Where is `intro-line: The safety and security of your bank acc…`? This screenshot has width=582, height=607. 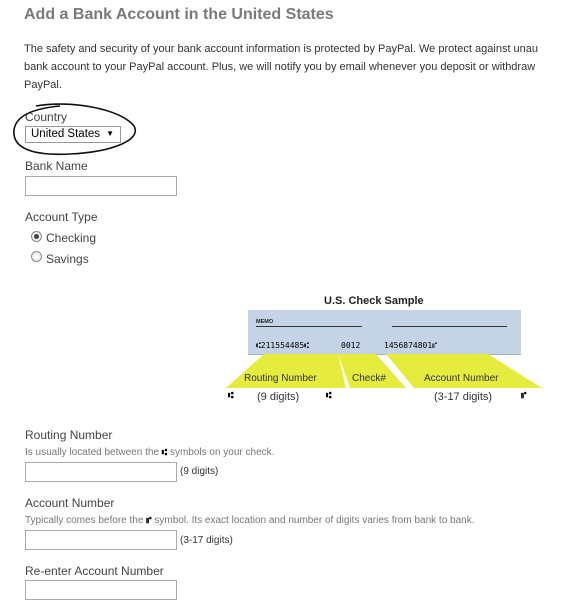
intro-line: The safety and security of your bank acc… is located at coordinates (281, 49).